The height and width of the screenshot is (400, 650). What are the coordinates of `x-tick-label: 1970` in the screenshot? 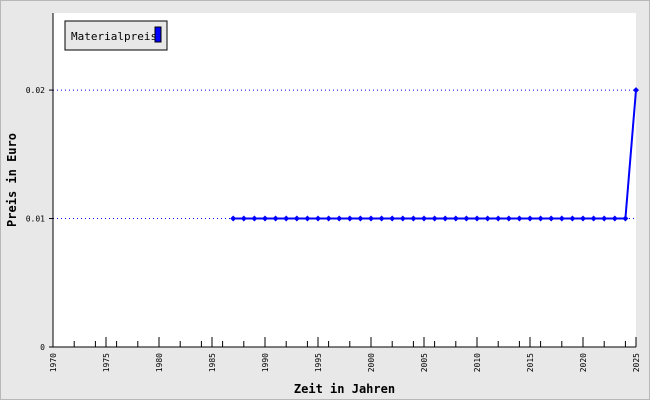 It's located at (53, 362).